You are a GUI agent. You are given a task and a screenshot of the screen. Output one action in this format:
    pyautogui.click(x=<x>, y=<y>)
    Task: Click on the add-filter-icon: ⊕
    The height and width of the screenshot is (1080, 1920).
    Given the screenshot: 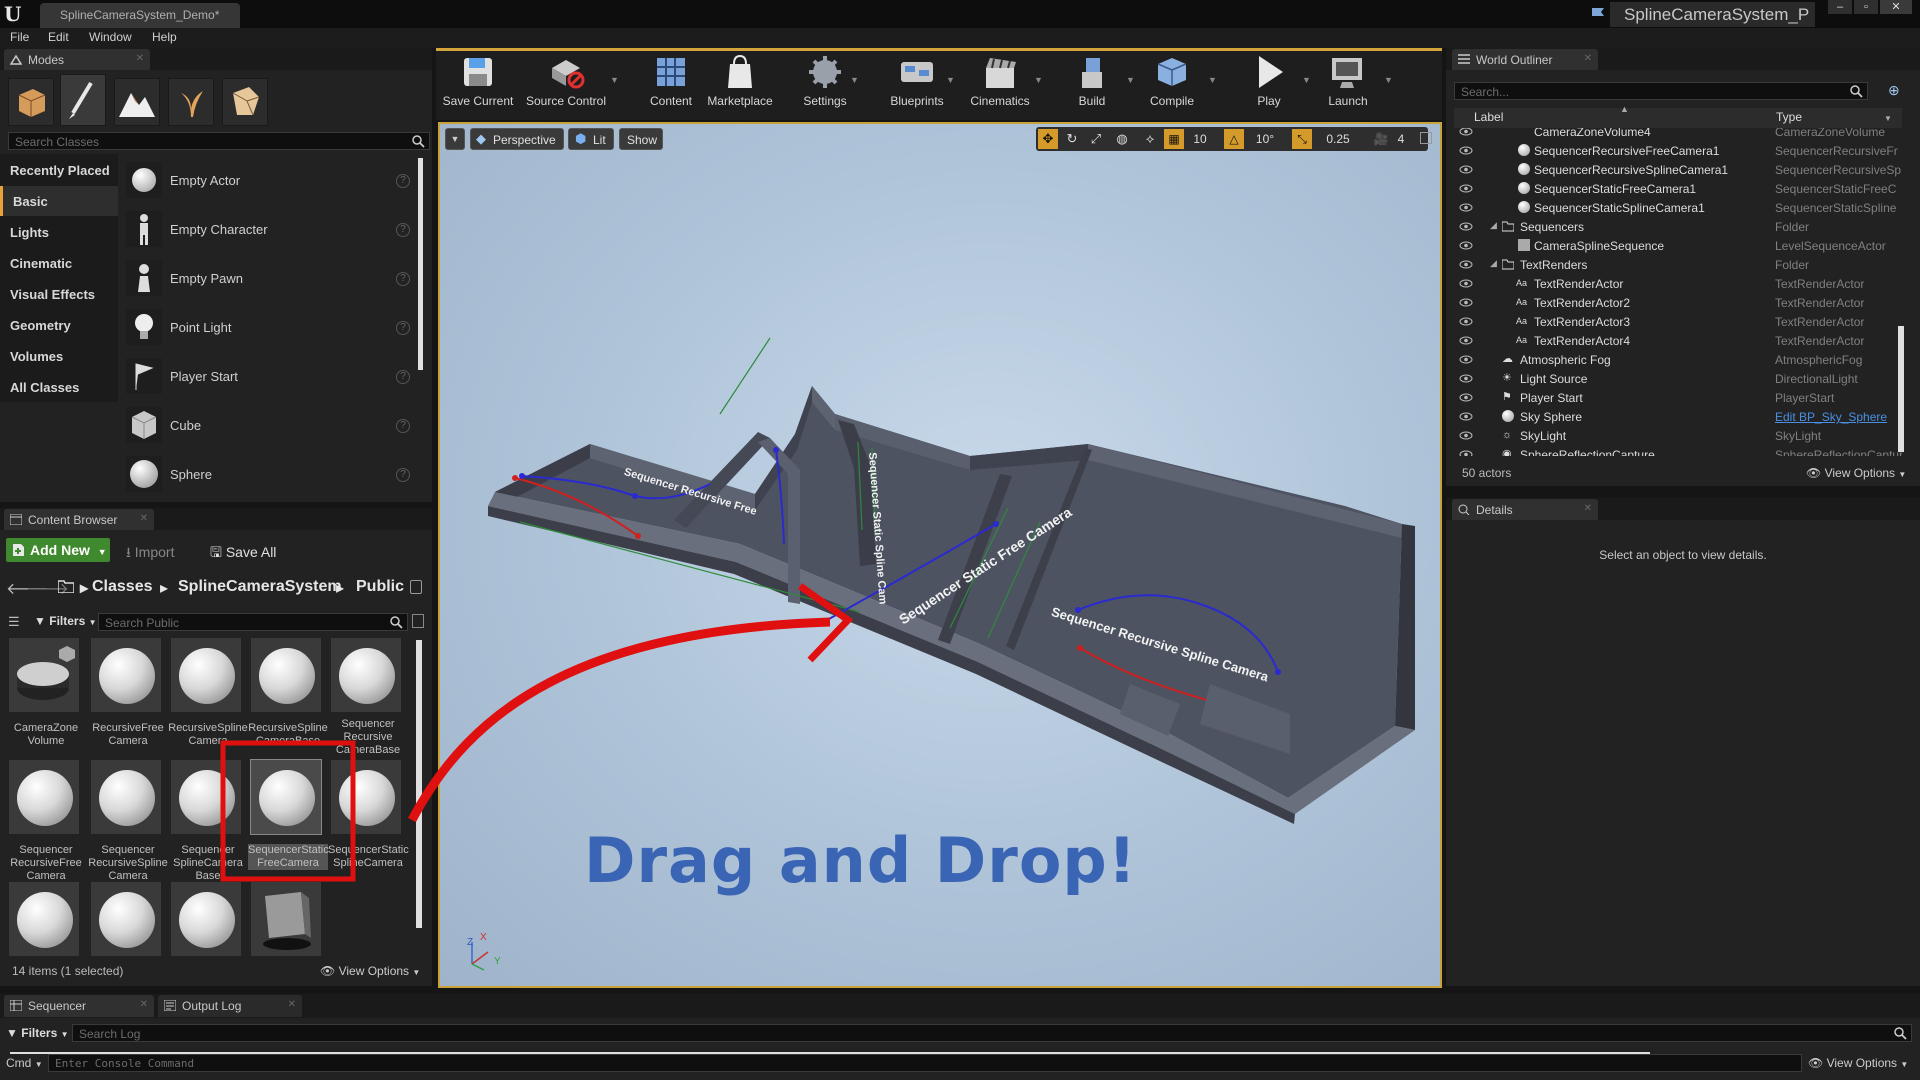 What is the action you would take?
    pyautogui.click(x=1894, y=90)
    